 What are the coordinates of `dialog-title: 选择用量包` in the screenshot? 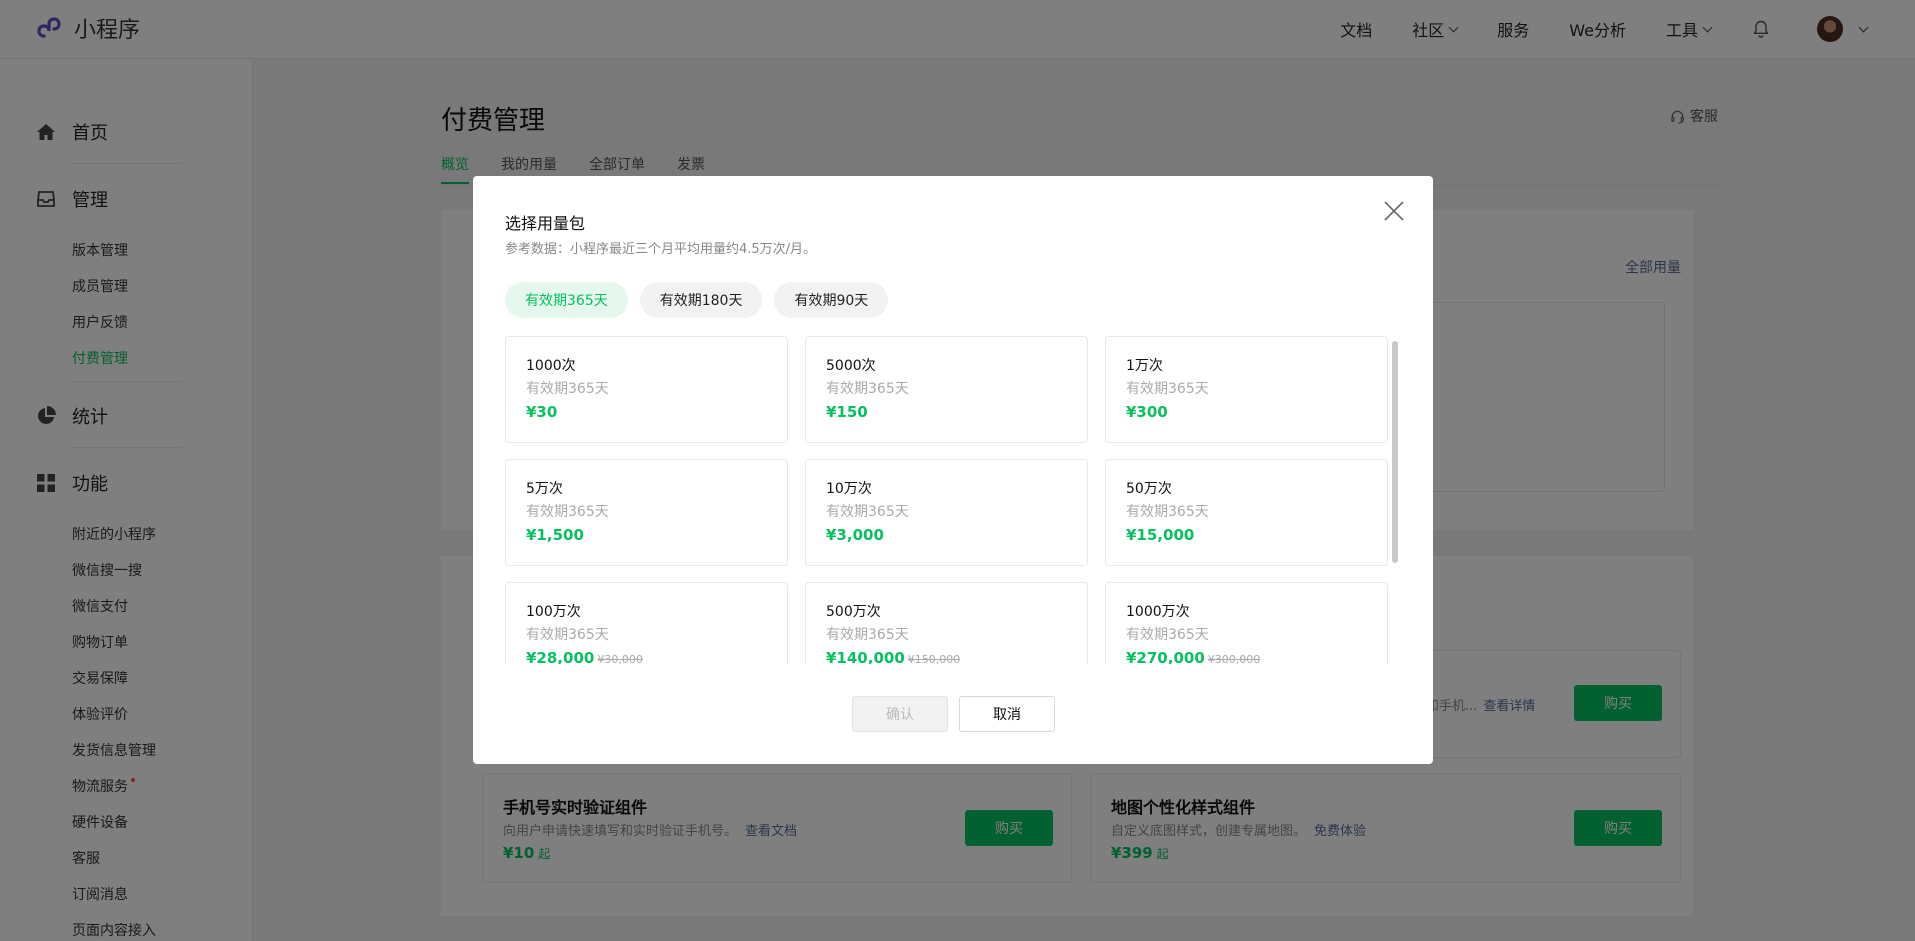 It's located at (545, 223).